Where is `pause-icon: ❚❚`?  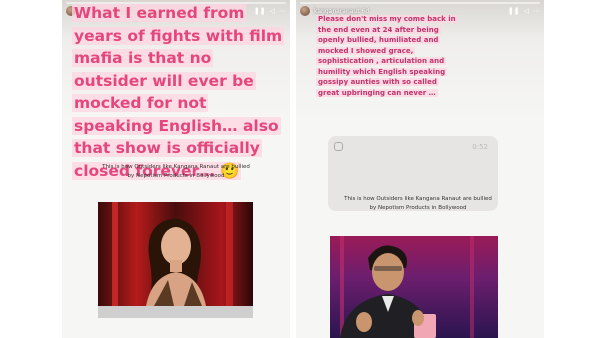 pause-icon: ❚❚ is located at coordinates (514, 11).